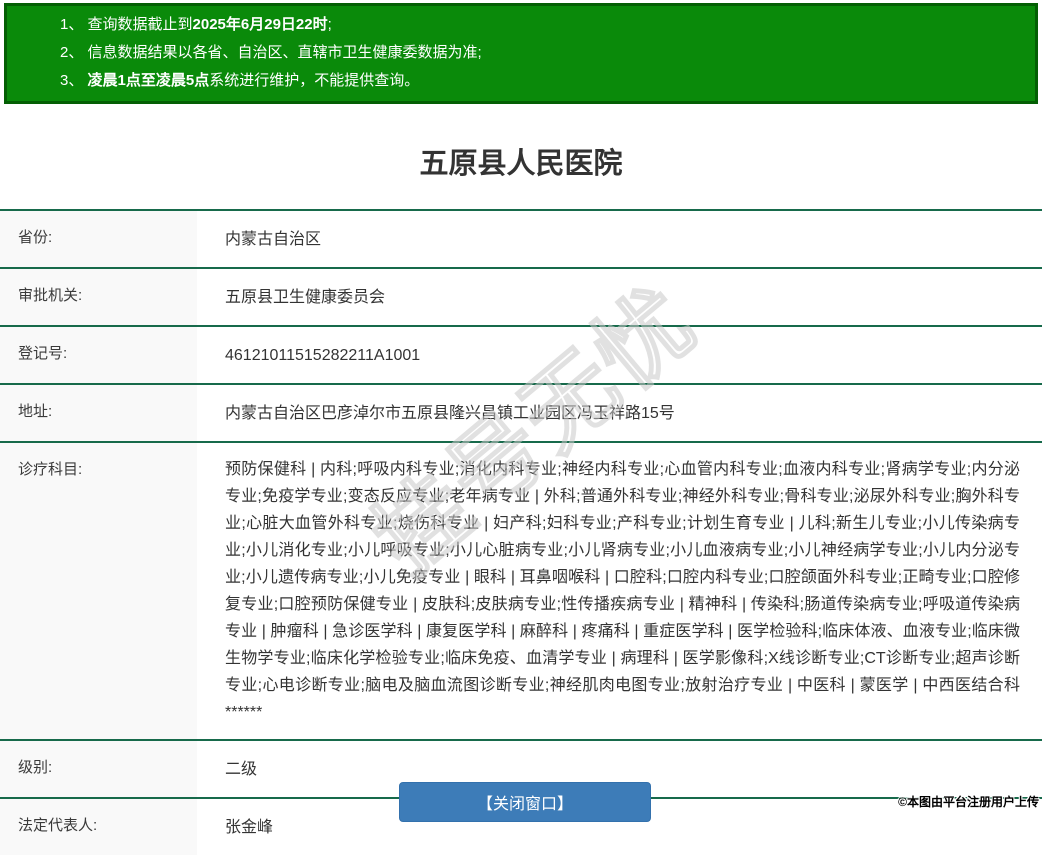 The height and width of the screenshot is (855, 1042). Describe the element at coordinates (273, 239) in the screenshot. I see `row-value: 内蒙古自治区` at that location.